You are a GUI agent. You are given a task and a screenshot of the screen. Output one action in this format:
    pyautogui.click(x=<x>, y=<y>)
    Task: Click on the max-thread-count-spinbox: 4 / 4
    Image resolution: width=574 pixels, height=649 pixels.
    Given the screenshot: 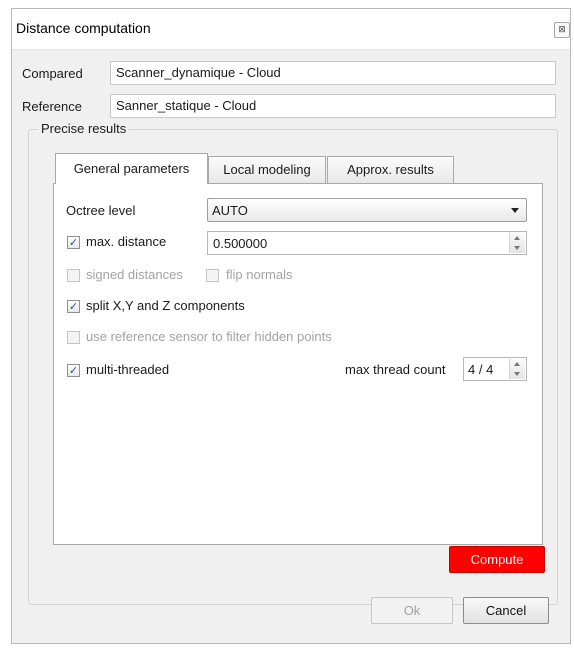 What is the action you would take?
    pyautogui.click(x=495, y=369)
    